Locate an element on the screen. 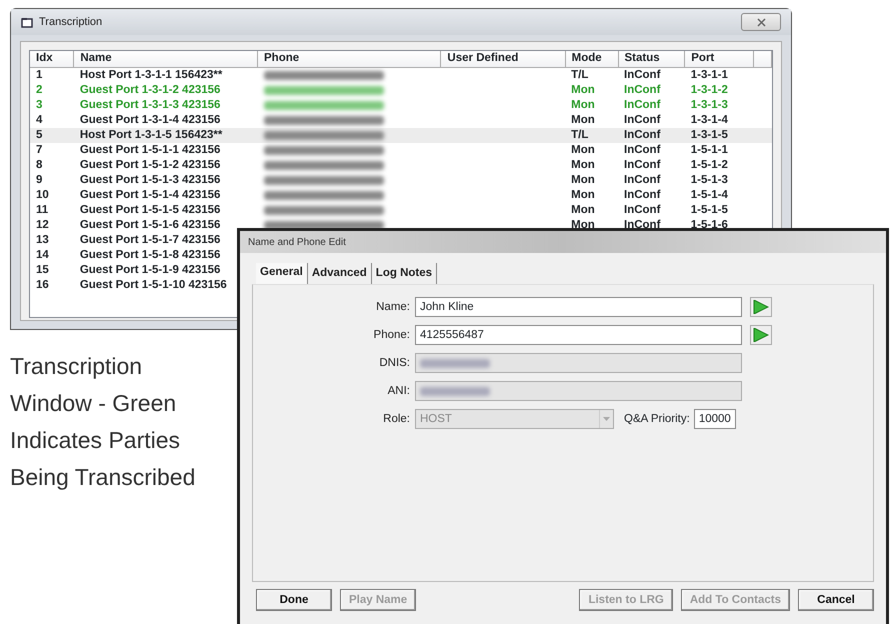  column-header: Port is located at coordinates (719, 59).